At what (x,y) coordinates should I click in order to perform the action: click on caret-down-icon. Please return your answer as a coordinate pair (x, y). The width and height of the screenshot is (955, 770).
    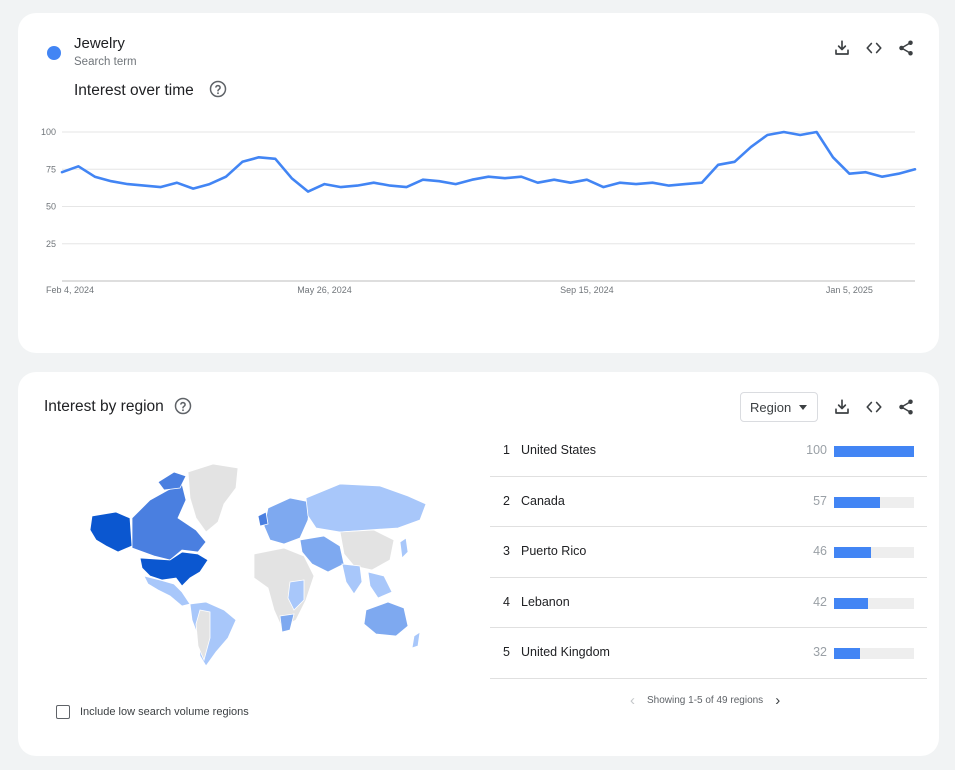
    Looking at the image, I should click on (803, 407).